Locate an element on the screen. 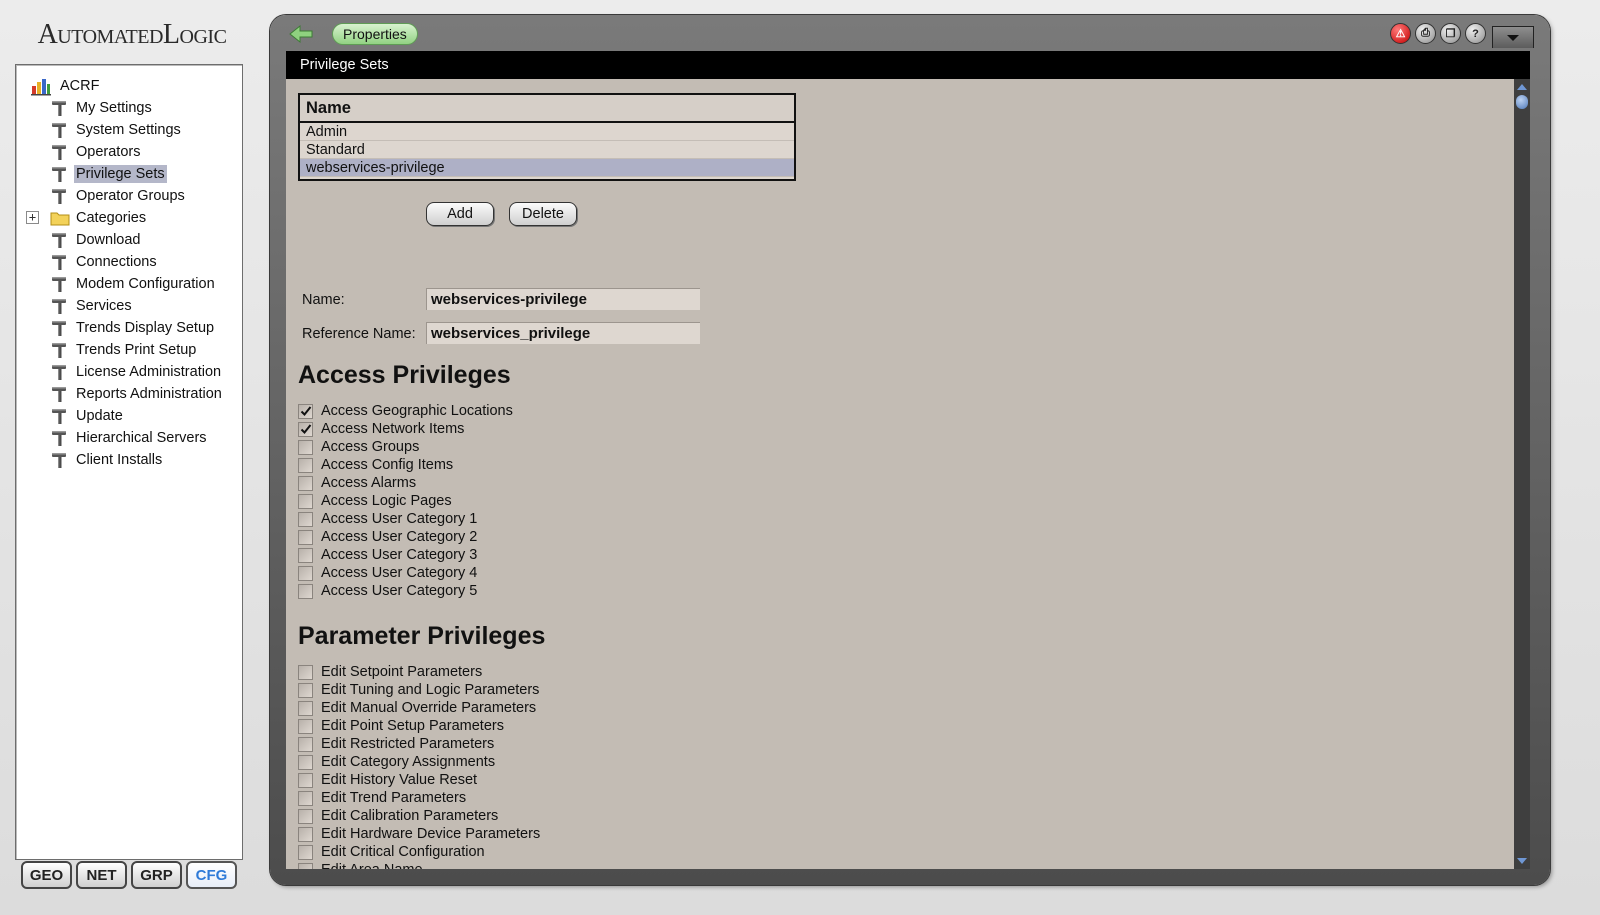  table-header-name: Name is located at coordinates (547, 109).